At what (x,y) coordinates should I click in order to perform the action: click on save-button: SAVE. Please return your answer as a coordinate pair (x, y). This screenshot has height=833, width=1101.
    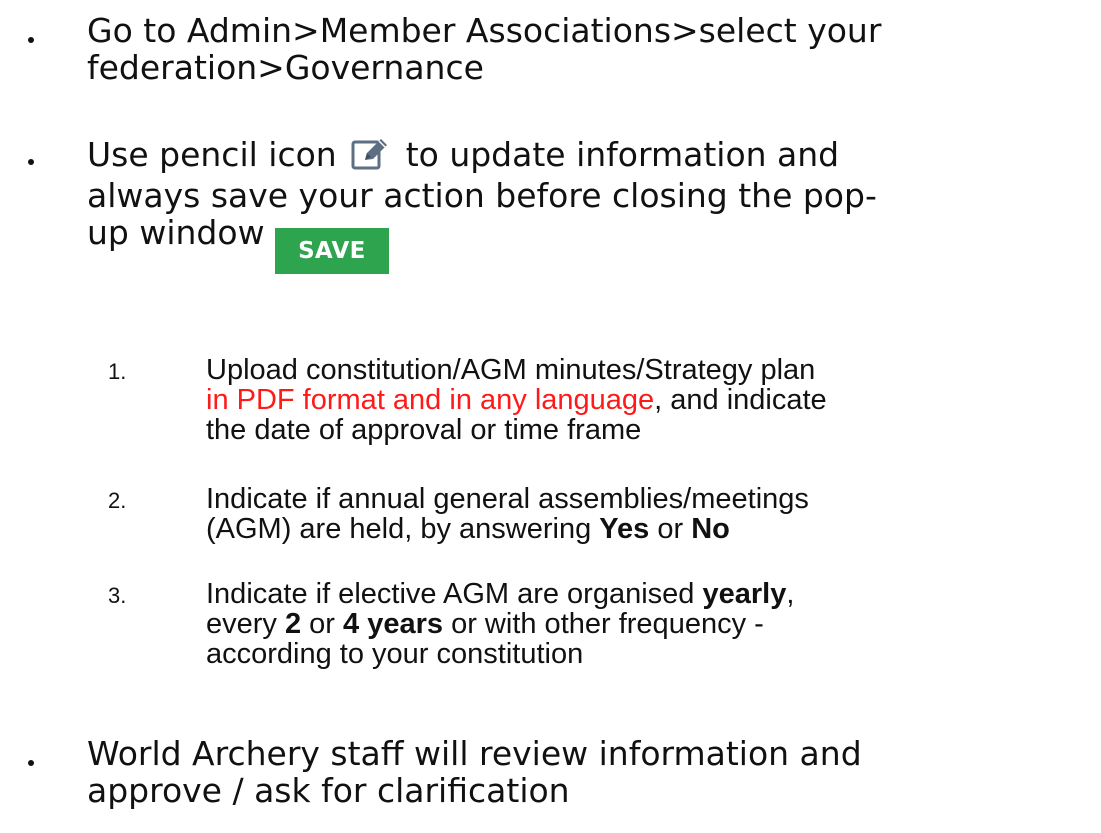
    Looking at the image, I should click on (332, 251).